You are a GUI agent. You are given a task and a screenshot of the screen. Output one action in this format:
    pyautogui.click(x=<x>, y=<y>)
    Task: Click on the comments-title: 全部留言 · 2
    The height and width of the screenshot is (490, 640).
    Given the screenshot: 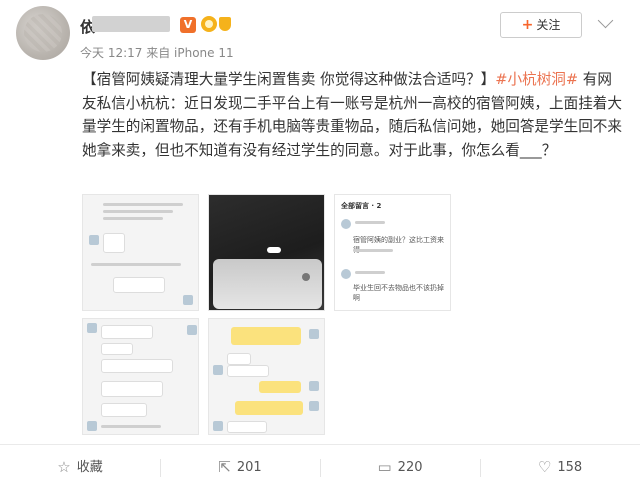 What is the action you would take?
    pyautogui.click(x=361, y=206)
    